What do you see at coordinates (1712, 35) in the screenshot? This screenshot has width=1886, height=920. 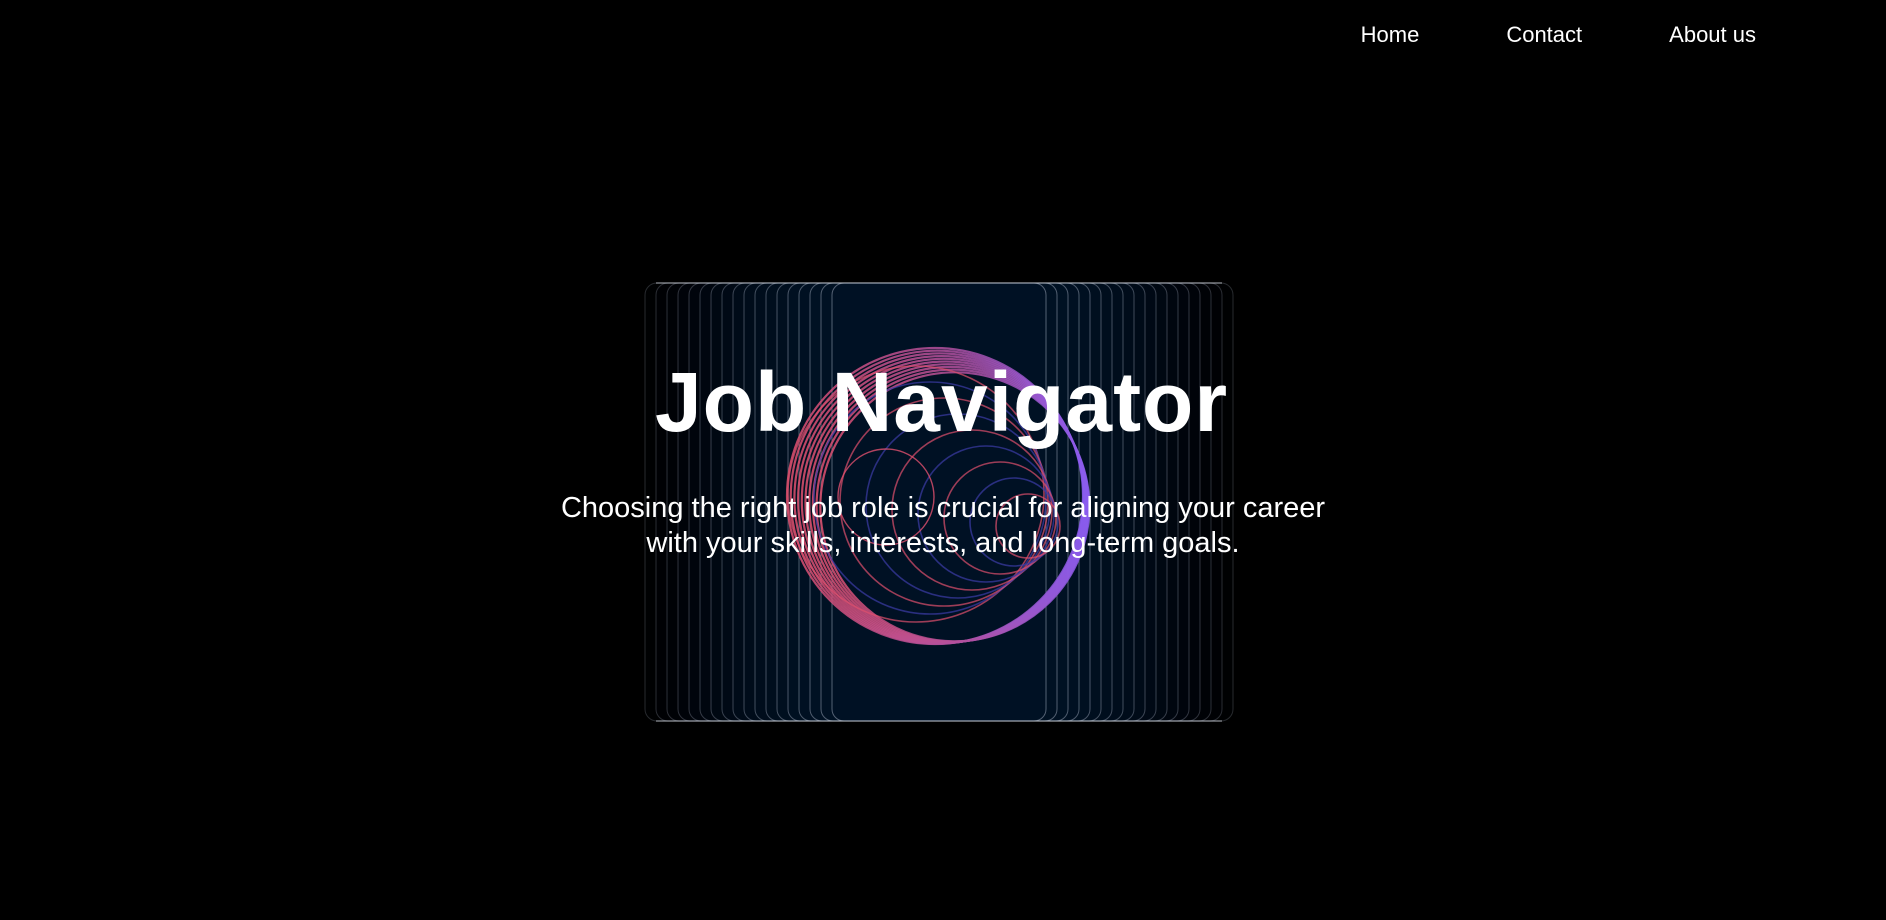 I see `nav-about-link: About us` at bounding box center [1712, 35].